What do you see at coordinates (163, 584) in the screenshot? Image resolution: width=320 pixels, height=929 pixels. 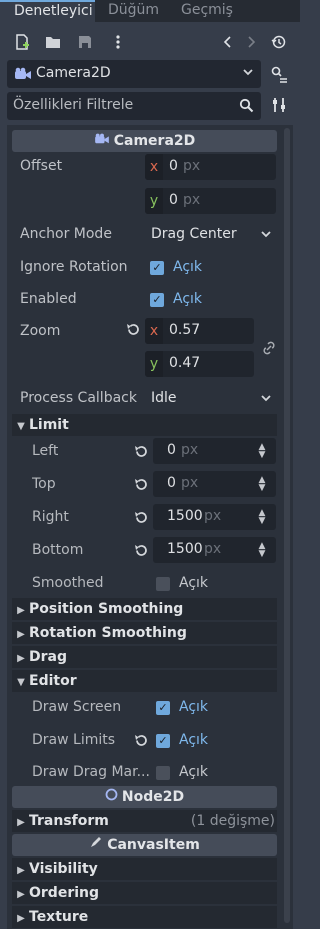 I see `smoothed-checkbox` at bounding box center [163, 584].